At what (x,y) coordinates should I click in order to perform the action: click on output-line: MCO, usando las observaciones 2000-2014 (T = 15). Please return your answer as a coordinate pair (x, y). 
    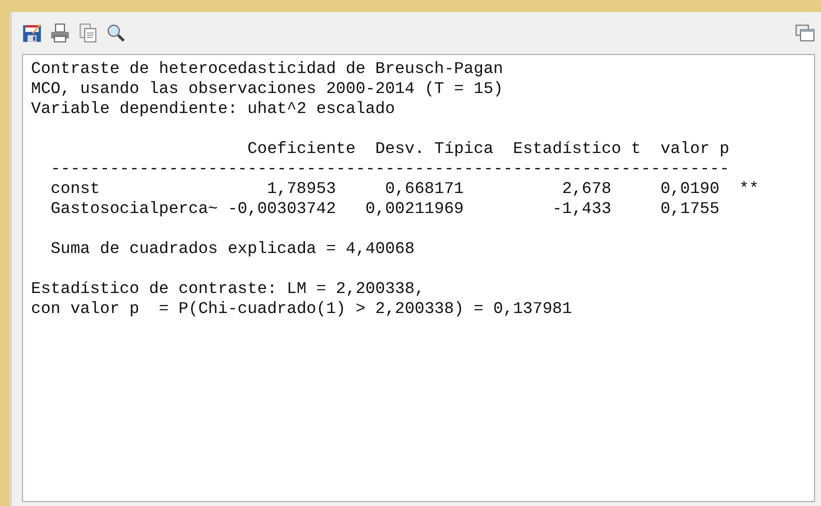
    Looking at the image, I should click on (267, 89).